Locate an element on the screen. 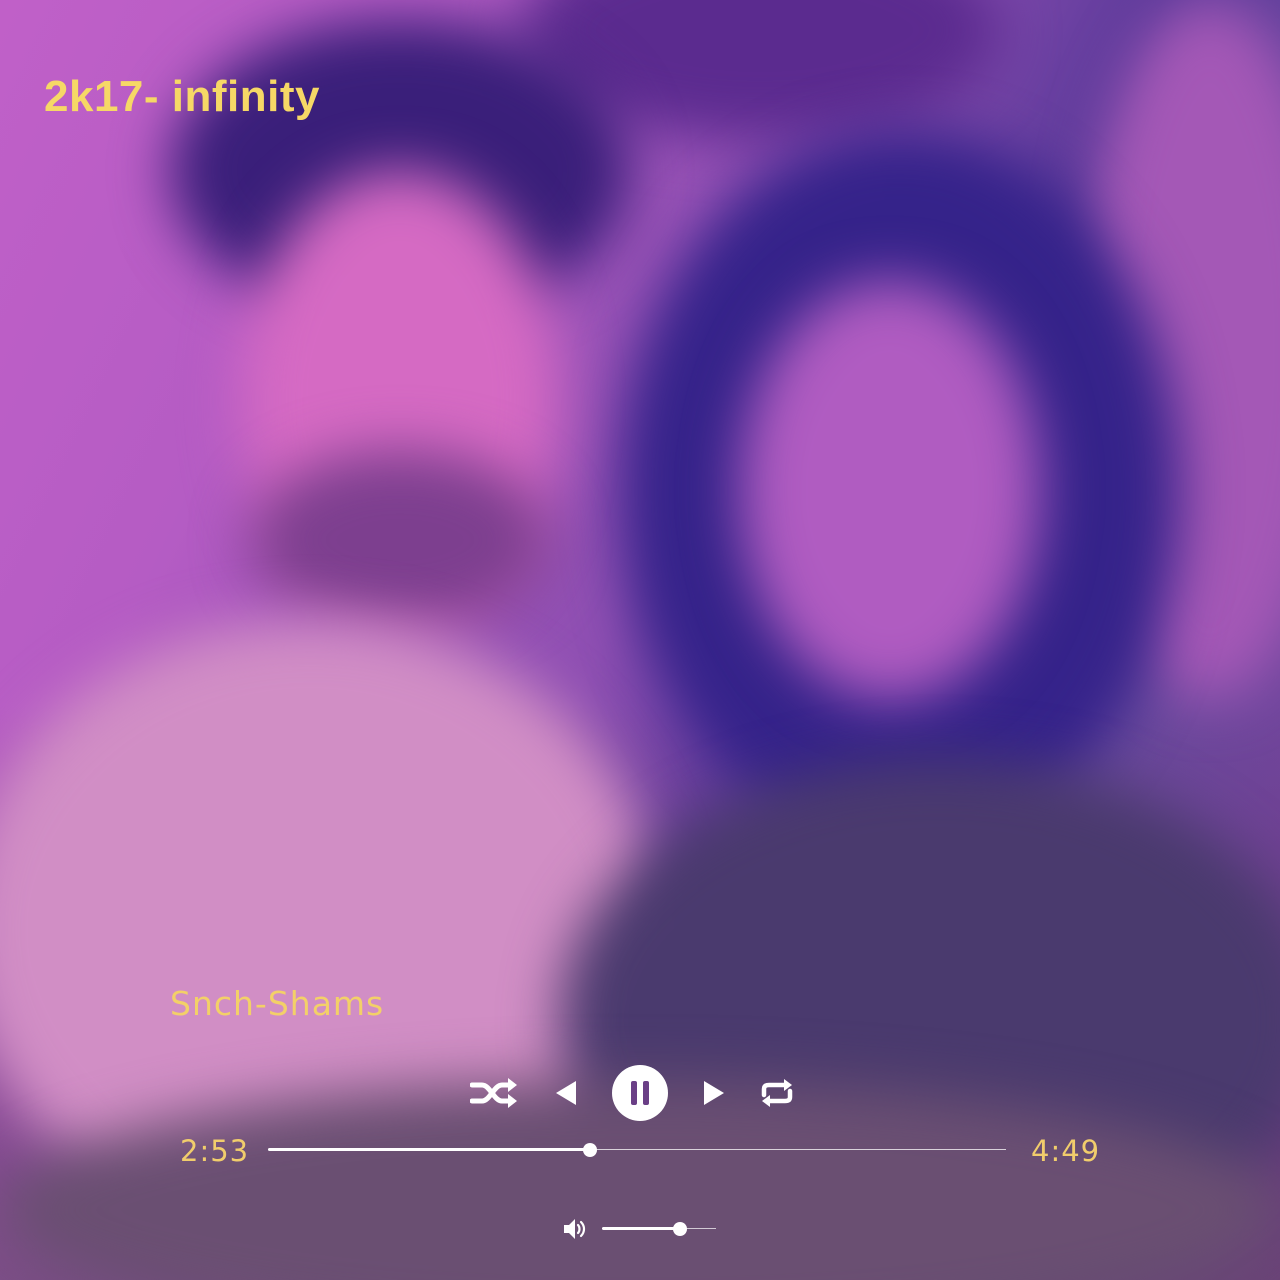 This screenshot has height=1280, width=1280. next-icon is located at coordinates (714, 1093).